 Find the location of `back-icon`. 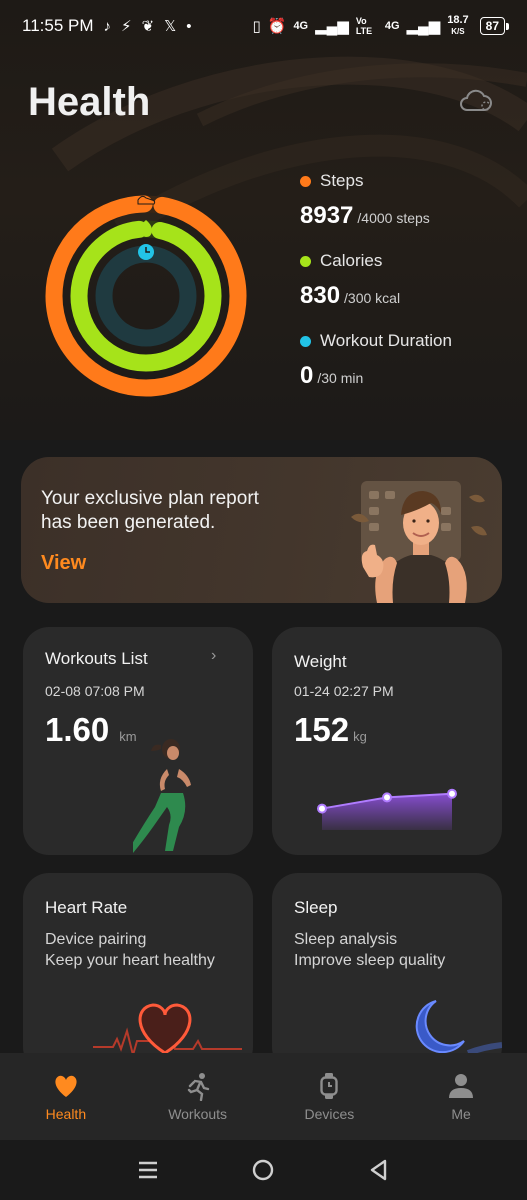

back-icon is located at coordinates (379, 1170).